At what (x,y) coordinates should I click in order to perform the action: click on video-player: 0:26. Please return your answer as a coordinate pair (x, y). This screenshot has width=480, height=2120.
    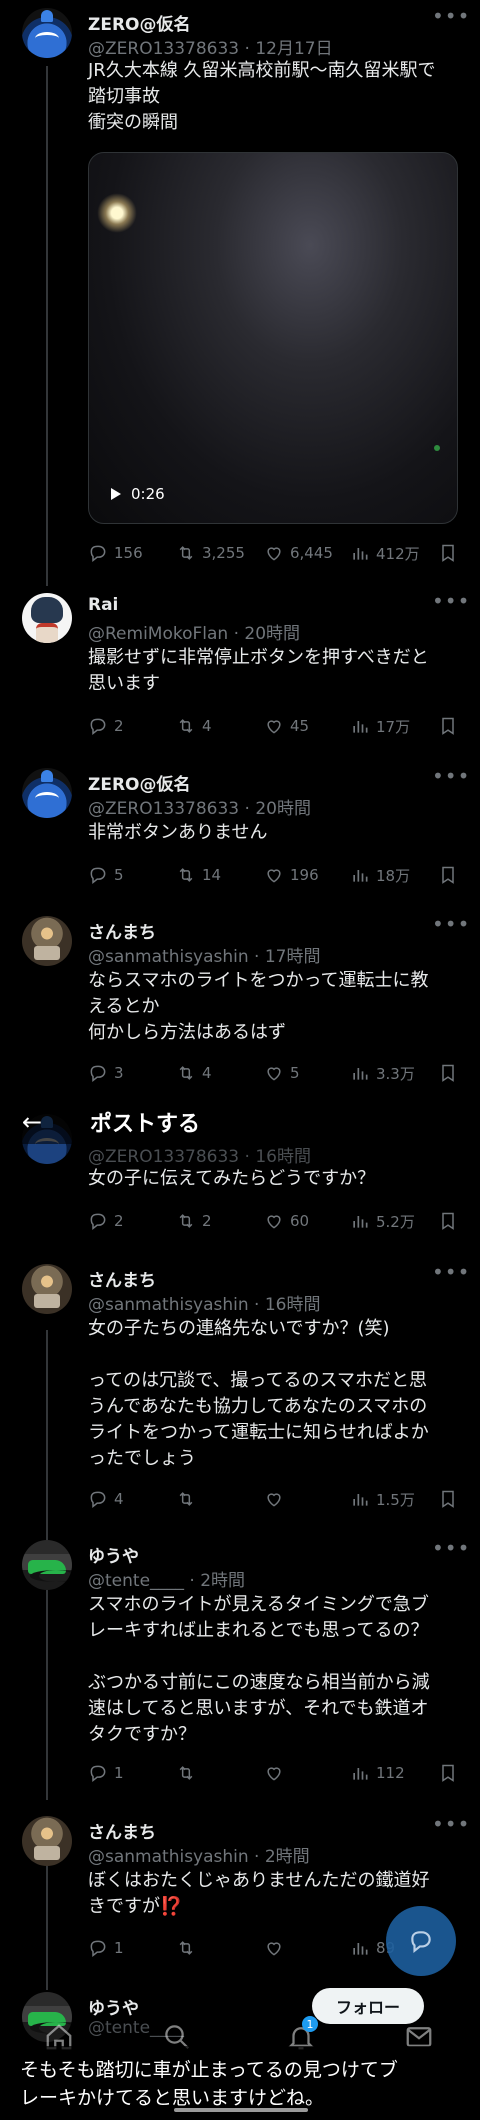
    Looking at the image, I should click on (273, 338).